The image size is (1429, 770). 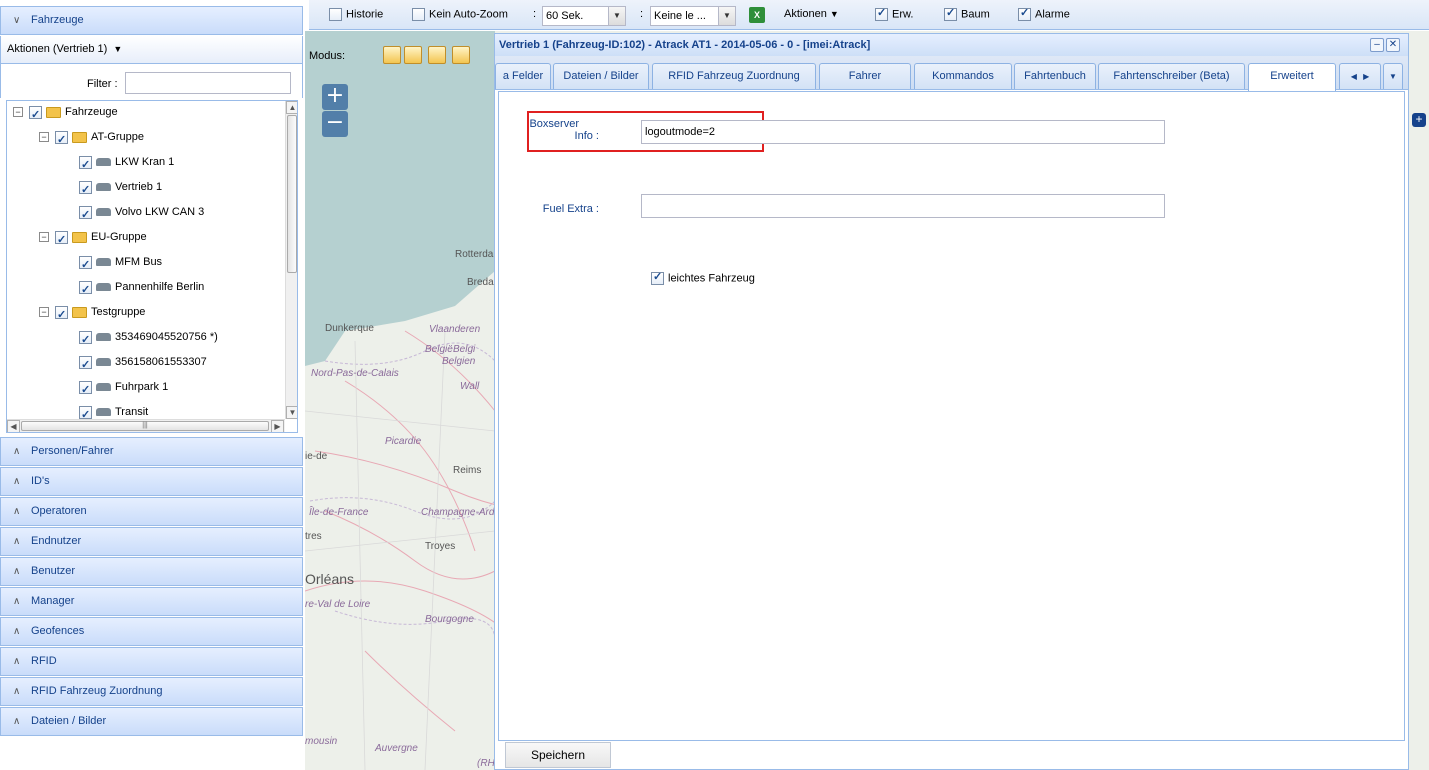 I want to click on save-button: Speichern, so click(x=558, y=755).